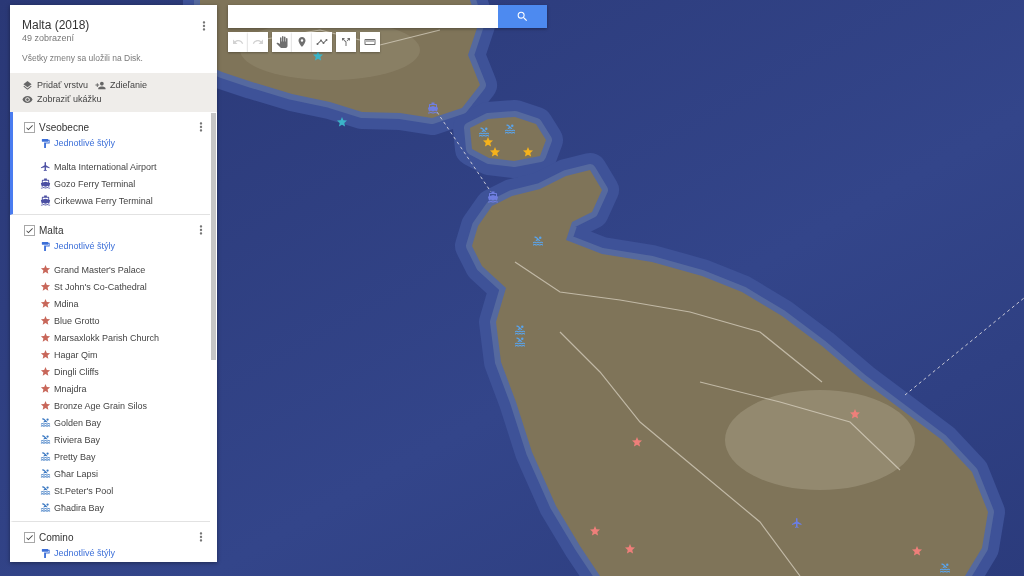  Describe the element at coordinates (116, 405) in the screenshot. I see `place-item: Bronze Age Grain Silos` at that location.